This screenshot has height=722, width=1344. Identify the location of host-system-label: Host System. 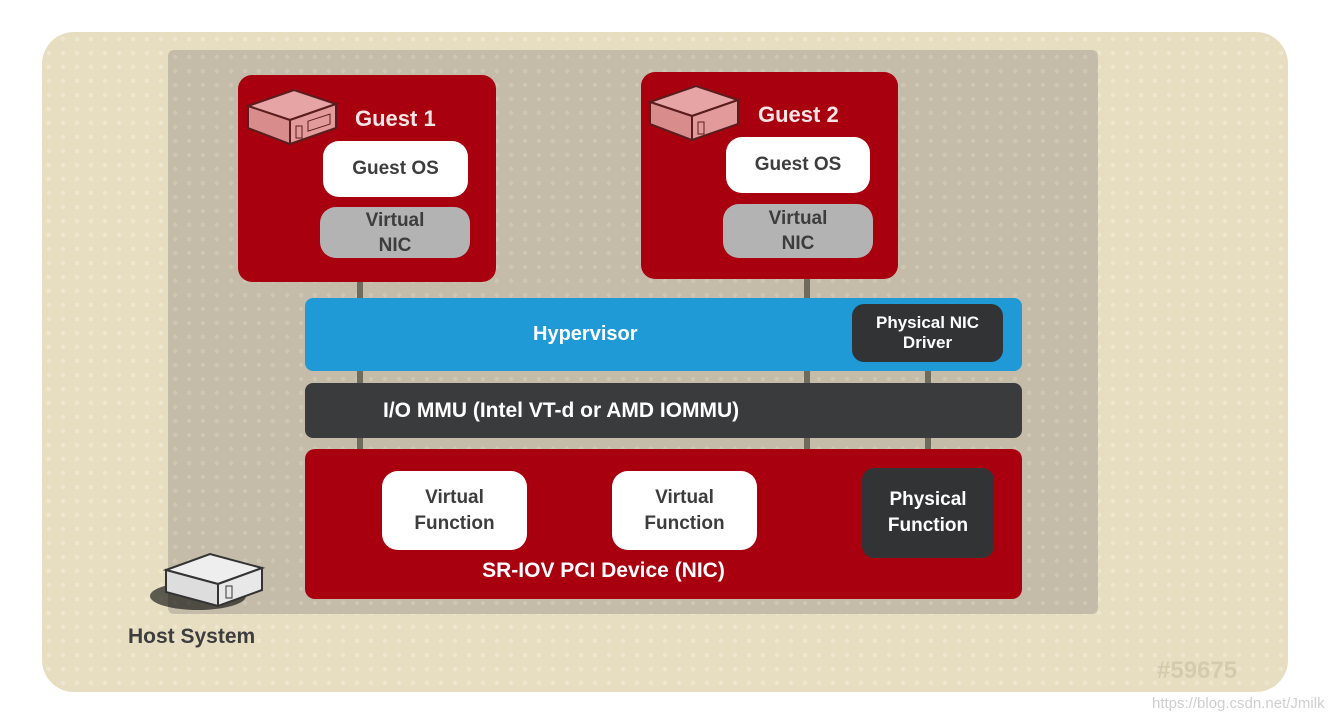
(192, 636).